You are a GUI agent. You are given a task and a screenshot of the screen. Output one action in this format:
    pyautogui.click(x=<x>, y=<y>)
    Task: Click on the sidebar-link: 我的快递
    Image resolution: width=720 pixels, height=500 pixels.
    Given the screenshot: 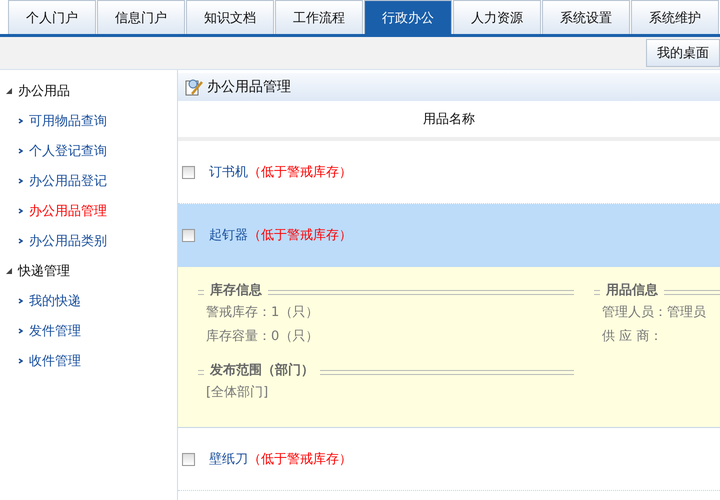 What is the action you would take?
    pyautogui.click(x=88, y=301)
    